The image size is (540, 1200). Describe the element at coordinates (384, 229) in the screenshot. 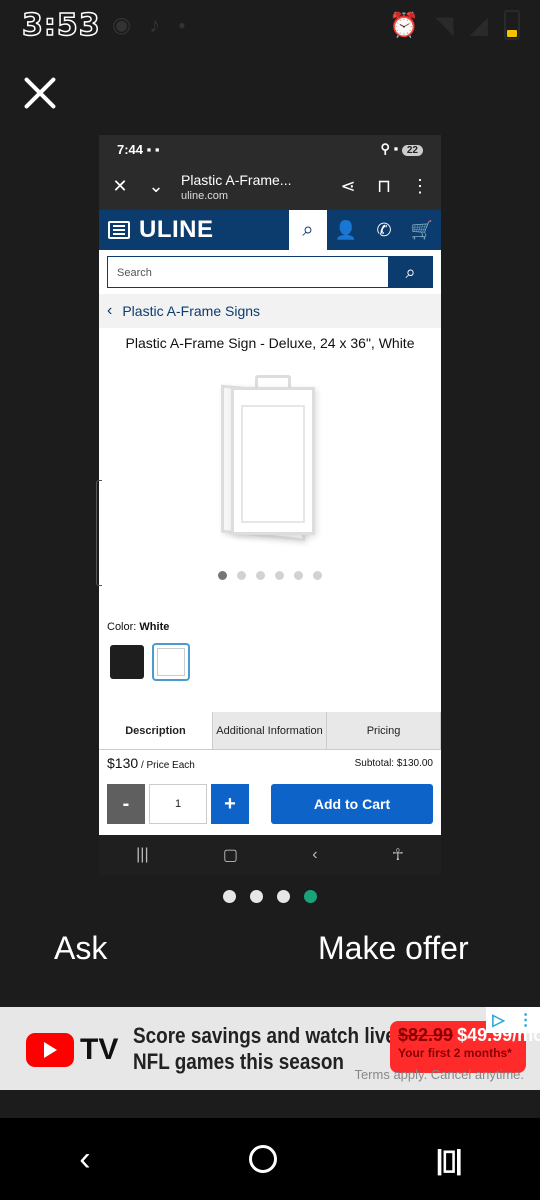

I see `phone-icon: ✆` at that location.